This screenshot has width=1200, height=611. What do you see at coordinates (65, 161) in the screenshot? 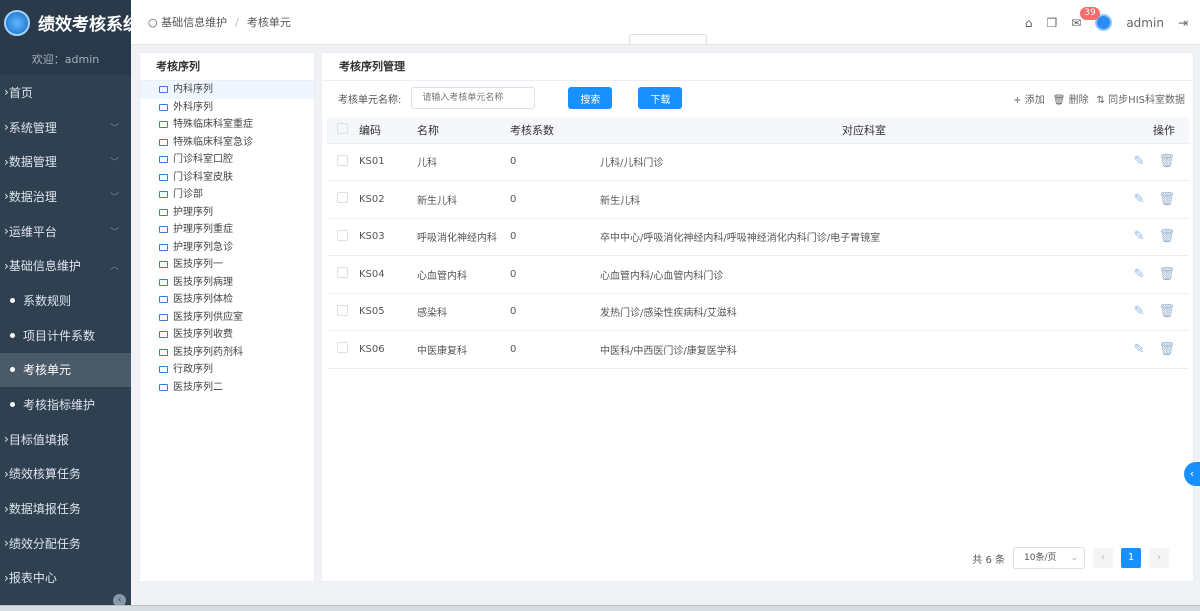
I see `sidebar-item-data: › 数据管理 ﹀` at bounding box center [65, 161].